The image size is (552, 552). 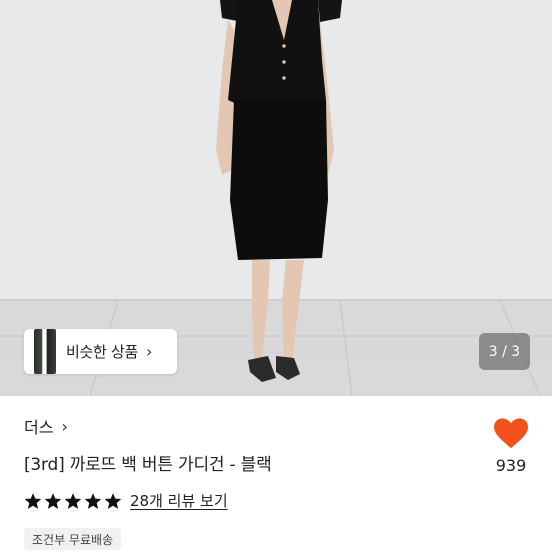 What do you see at coordinates (126, 500) in the screenshot?
I see `rating-row: 28개 리뷰 보기` at bounding box center [126, 500].